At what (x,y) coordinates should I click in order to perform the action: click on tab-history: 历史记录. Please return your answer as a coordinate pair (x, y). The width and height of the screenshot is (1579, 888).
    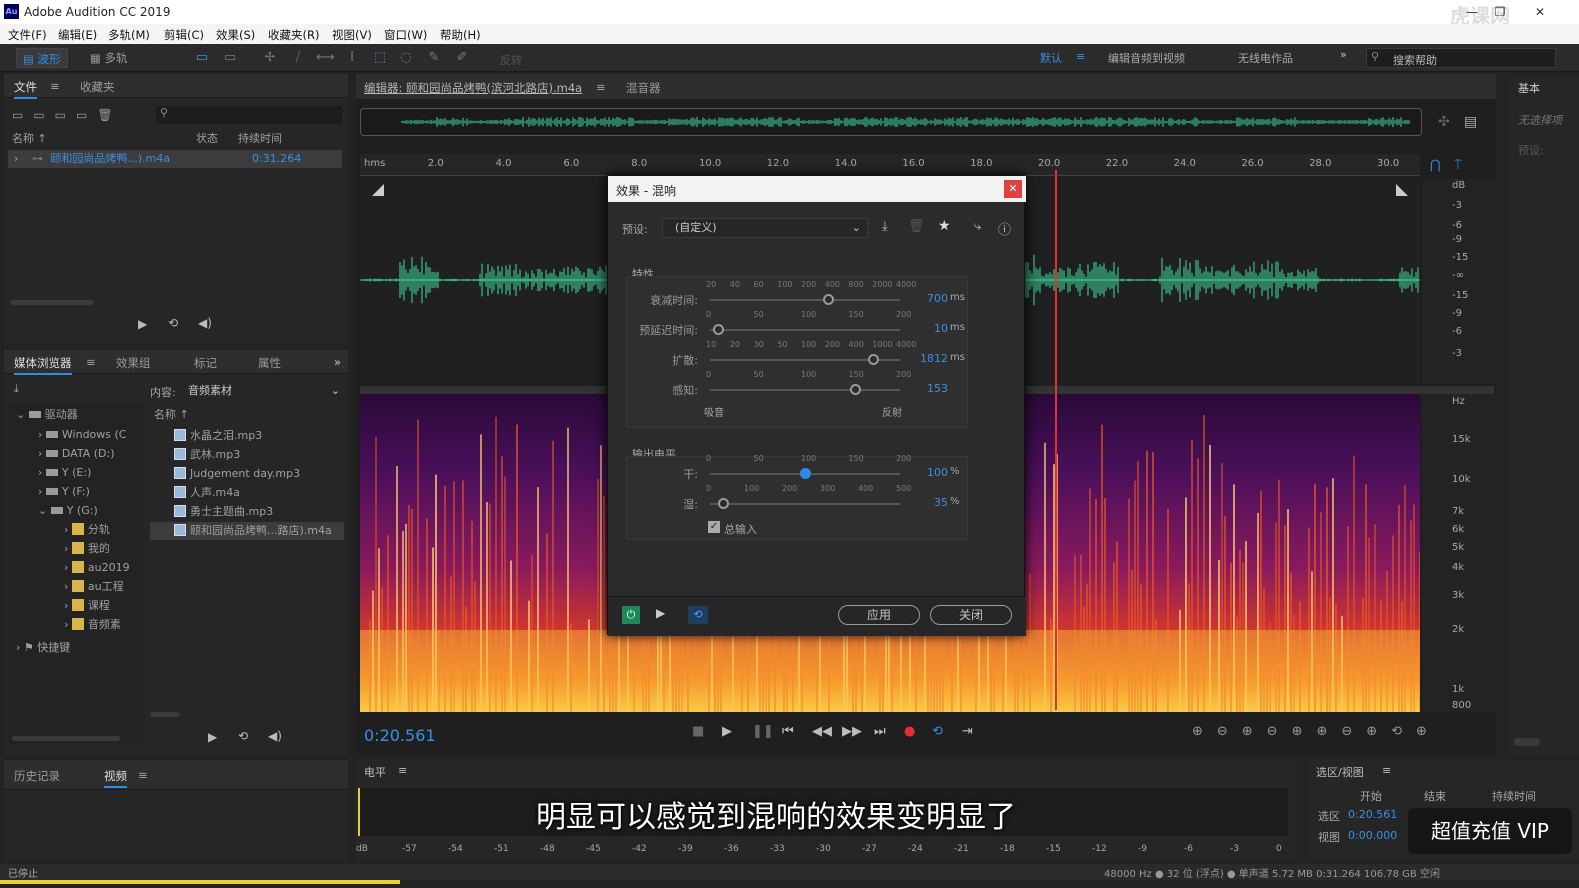
    Looking at the image, I should click on (37, 776).